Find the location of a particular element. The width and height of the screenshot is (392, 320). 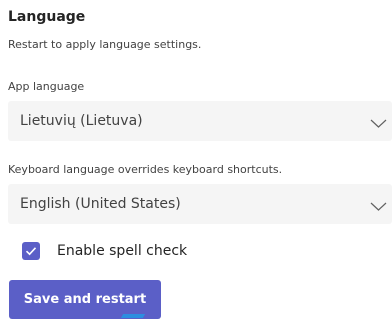

spell-check-checkbox is located at coordinates (31, 251).